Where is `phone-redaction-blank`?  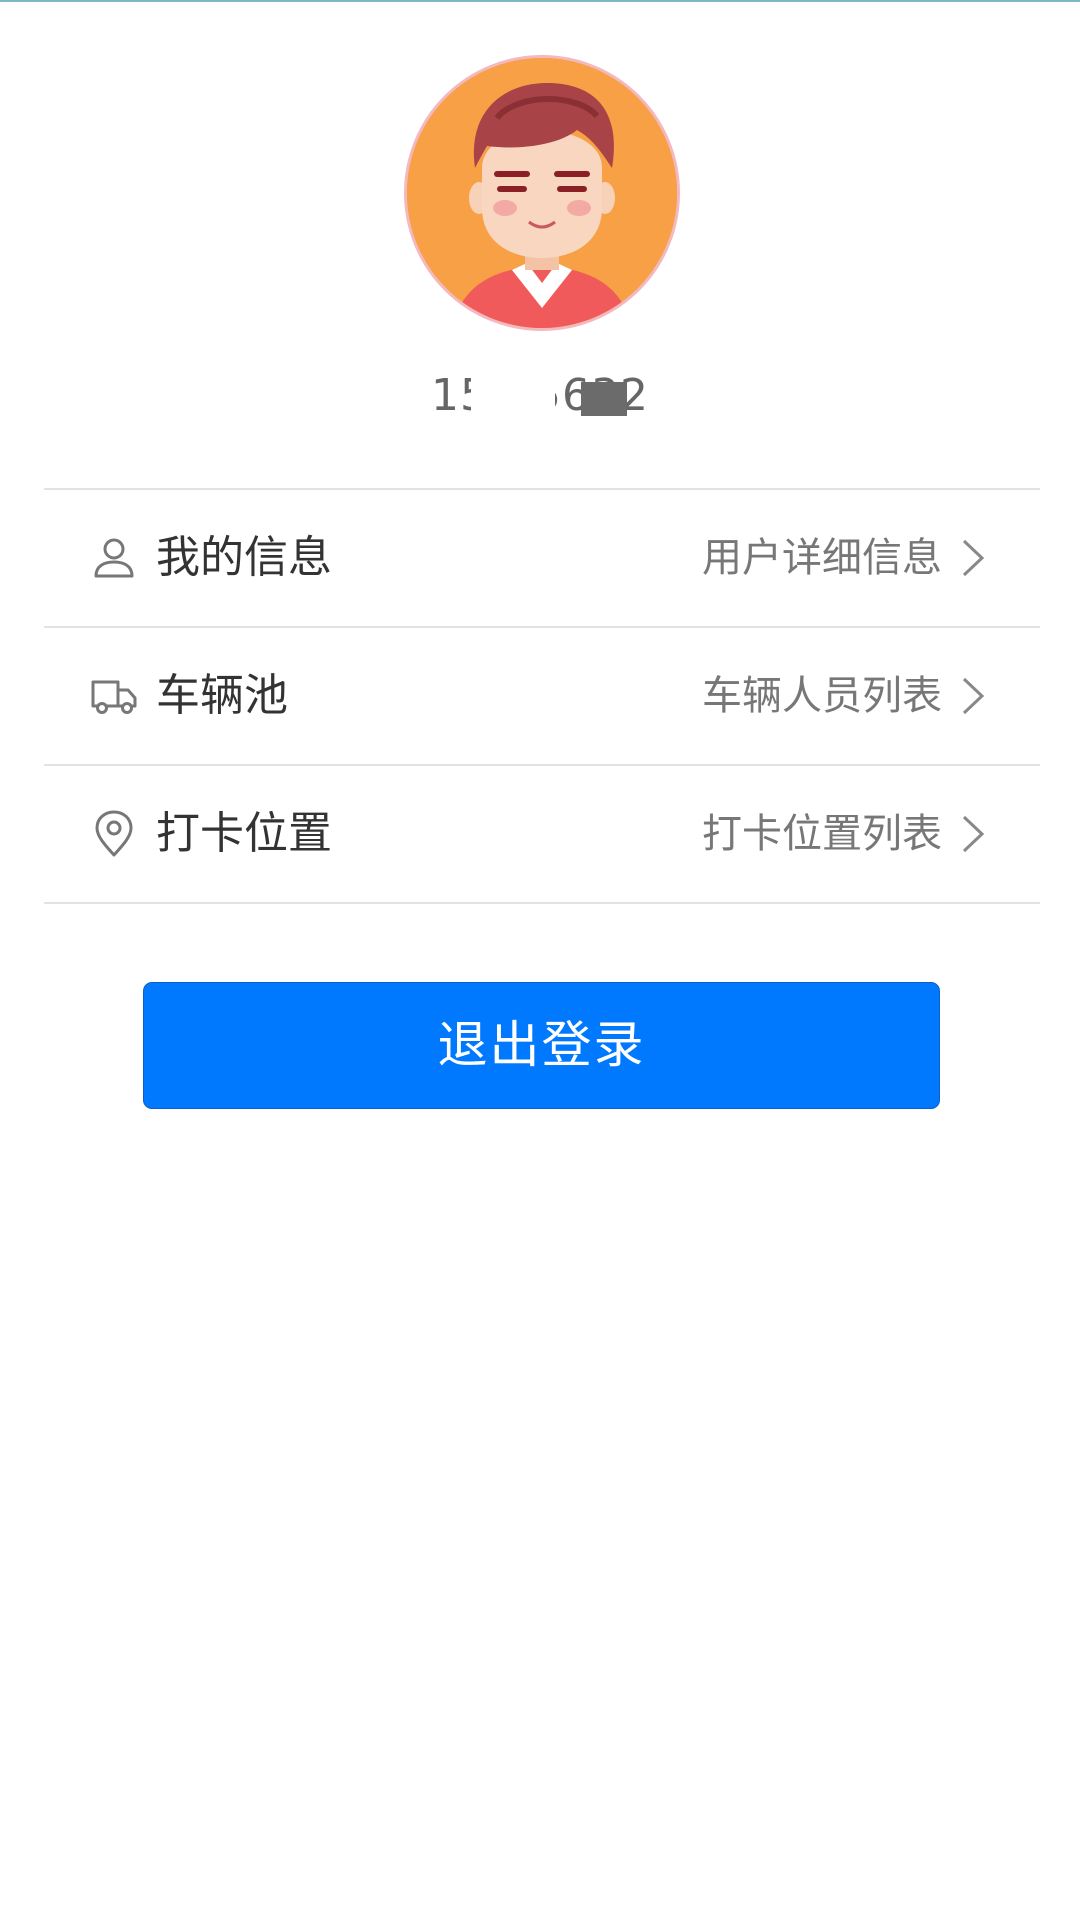 phone-redaction-blank is located at coordinates (513, 390).